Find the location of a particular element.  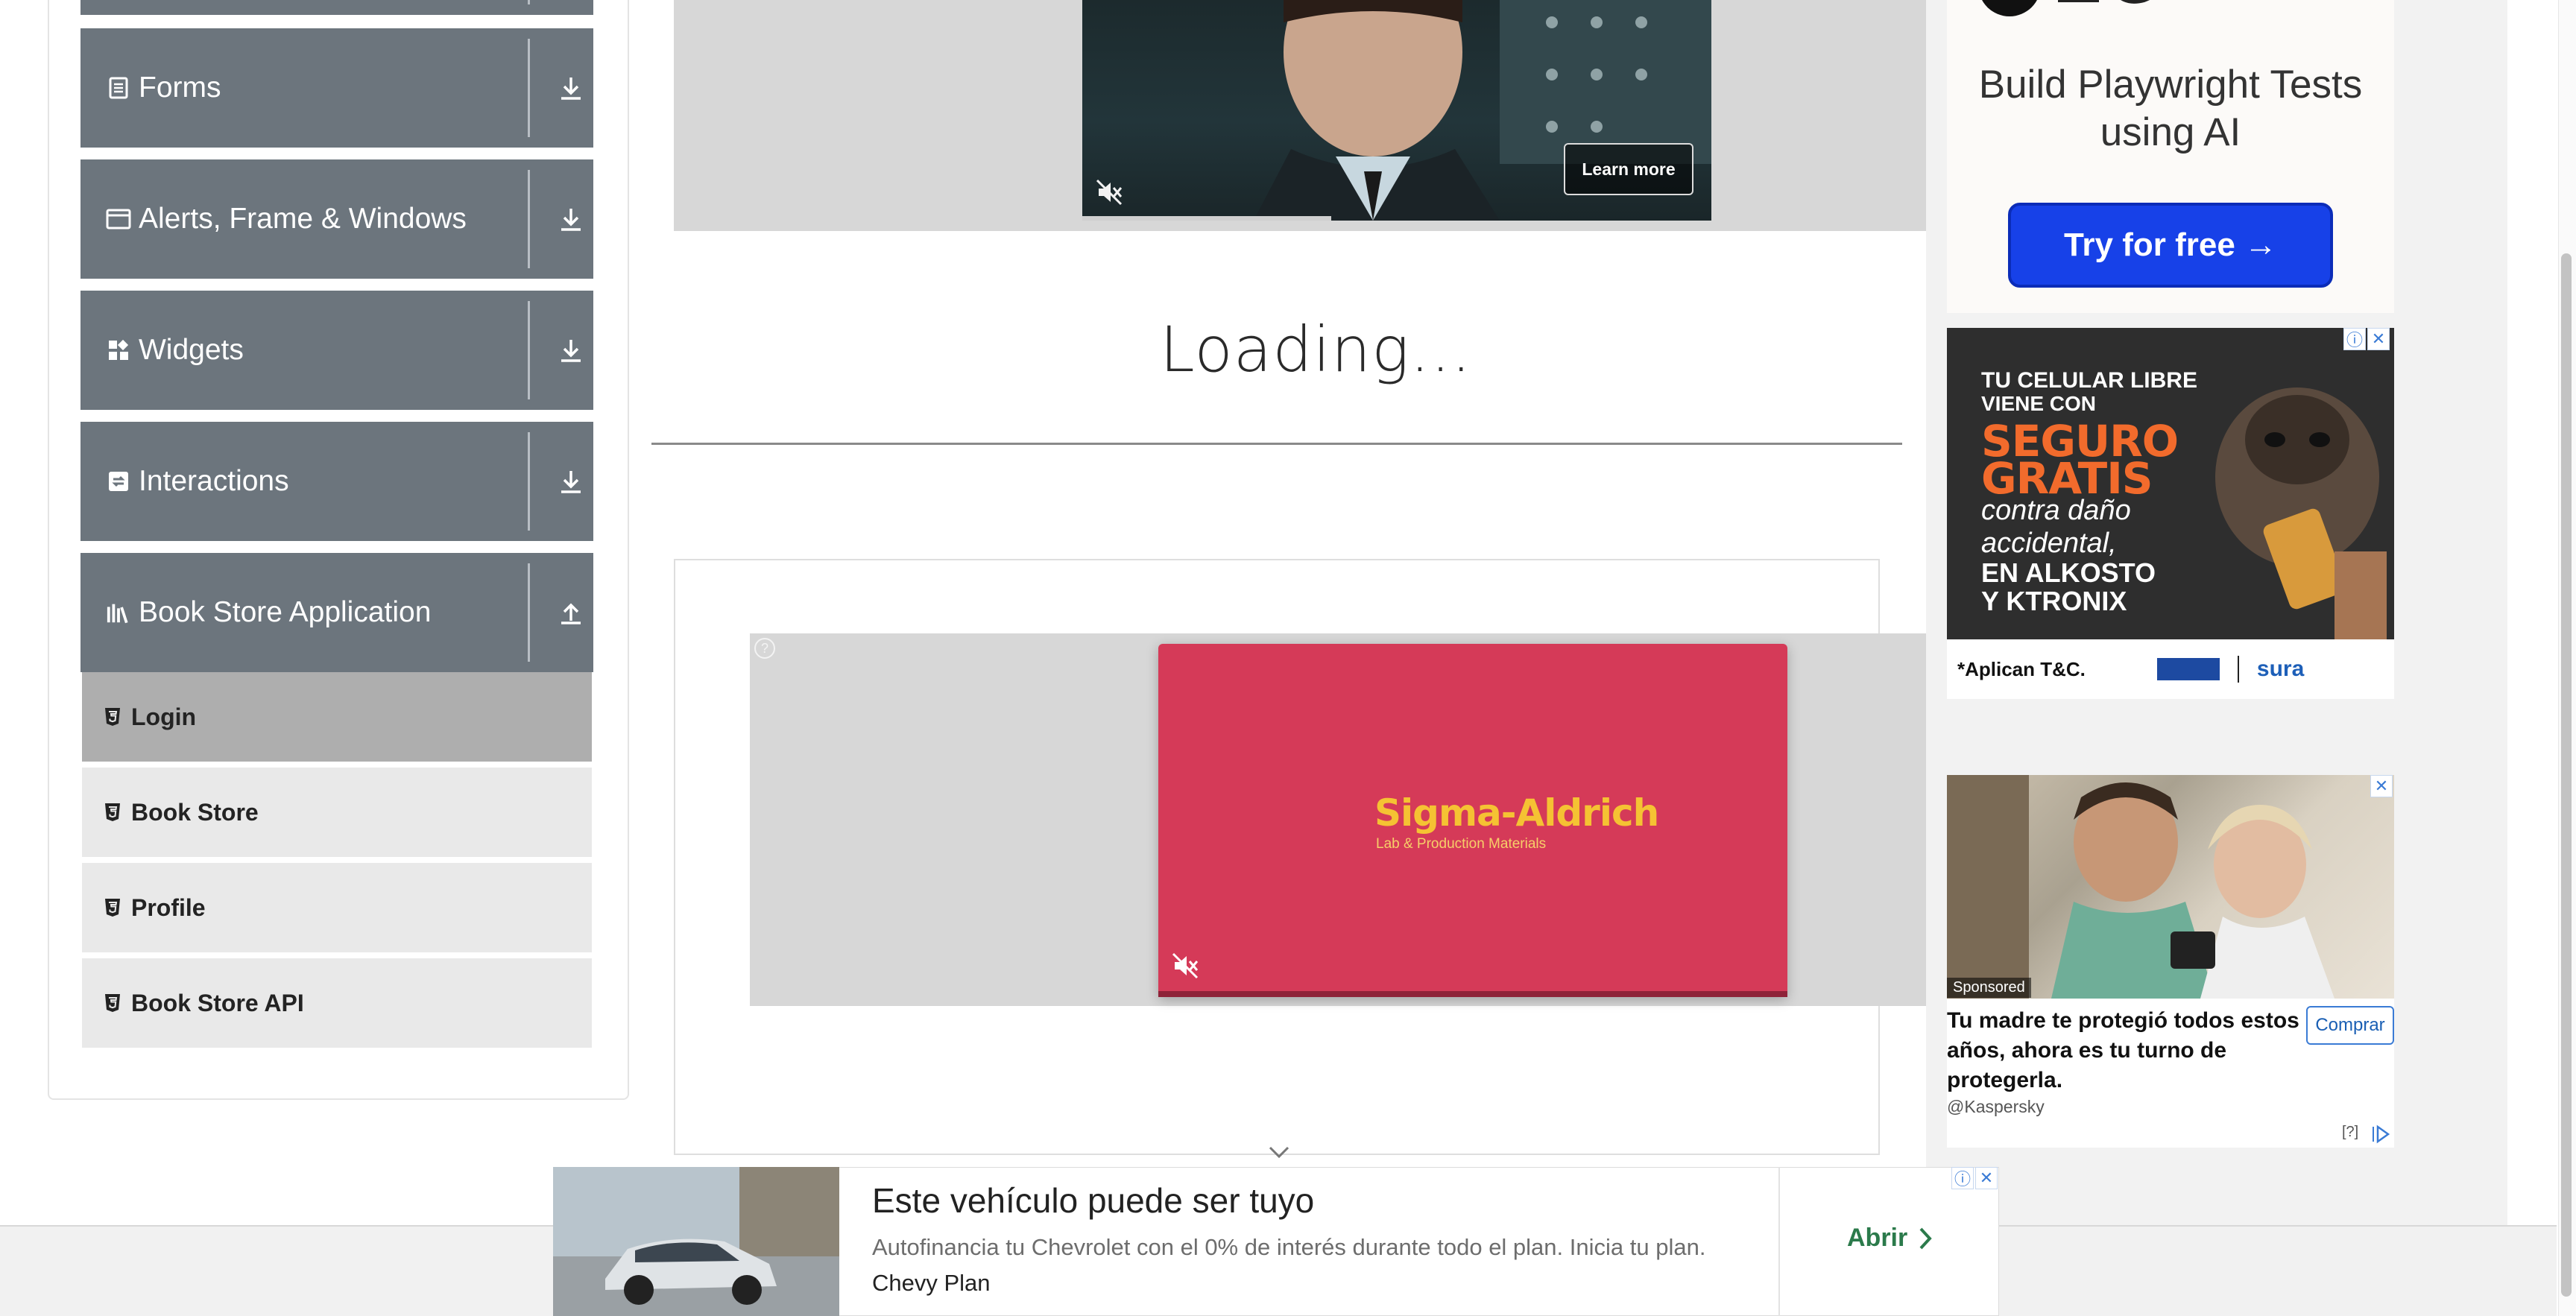

kaspersky-ad-image is located at coordinates (2170, 887).